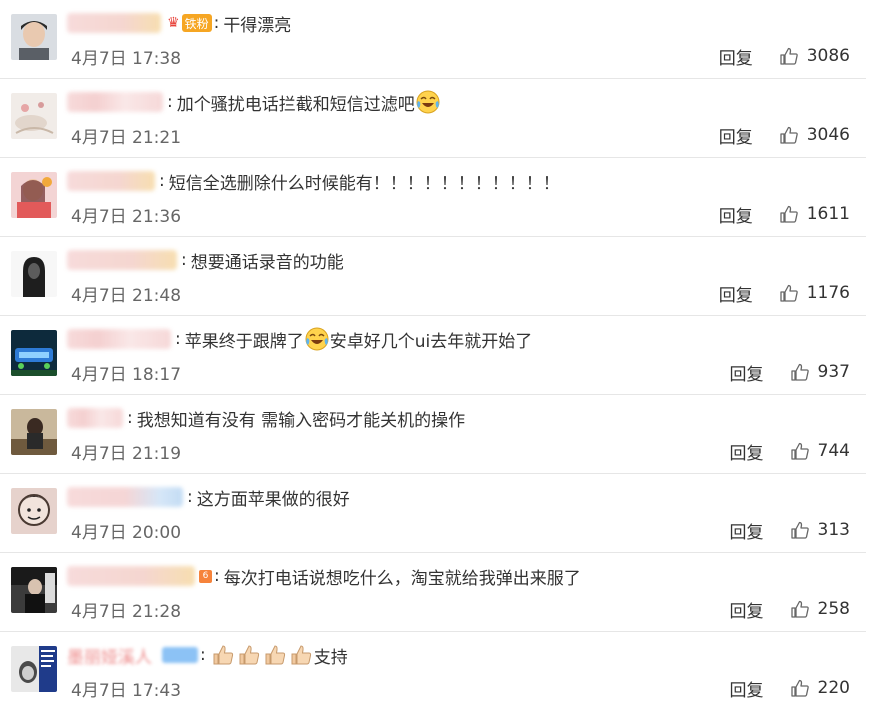  What do you see at coordinates (433, 434) in the screenshot?
I see `comment-item: : 我想知道有没有 需输入密码才能关机的操作 4月7日 21:19 回复 744` at bounding box center [433, 434].